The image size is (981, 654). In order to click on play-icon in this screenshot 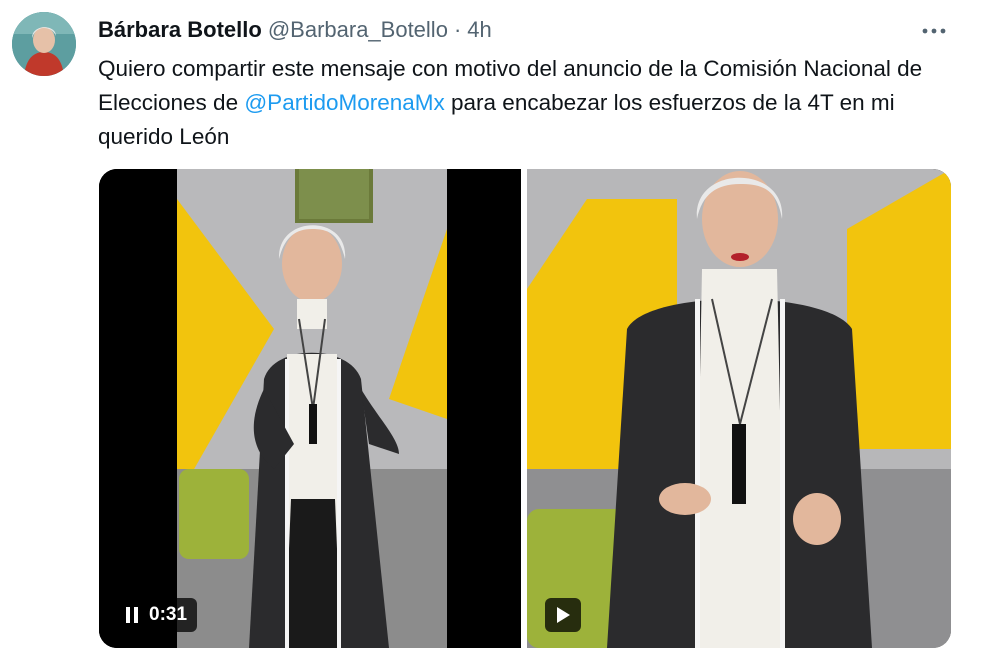, I will do `click(563, 615)`.